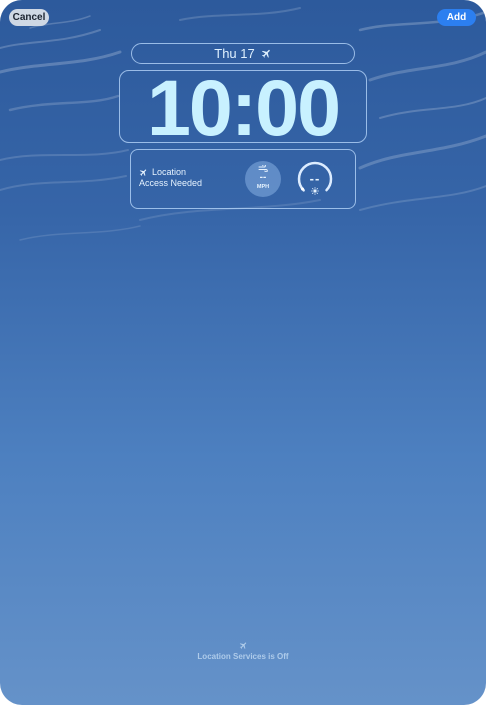 This screenshot has height=705, width=486. I want to click on uv-value: --, so click(315, 178).